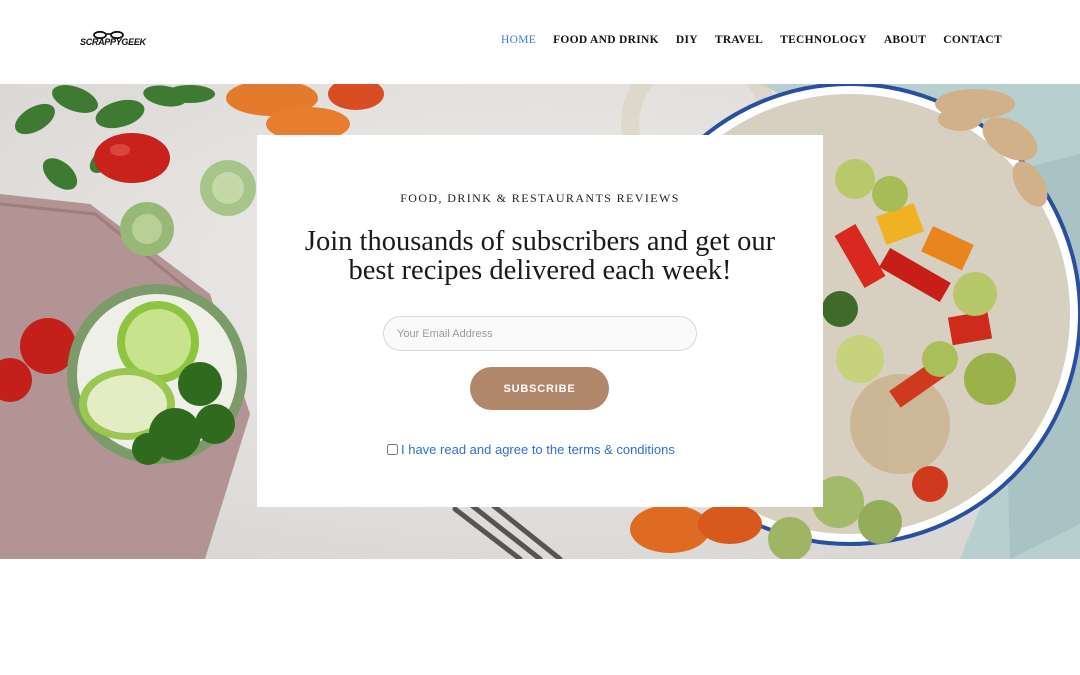 This screenshot has width=1080, height=675. I want to click on subscribe-button: SUBSCRIBE, so click(539, 388).